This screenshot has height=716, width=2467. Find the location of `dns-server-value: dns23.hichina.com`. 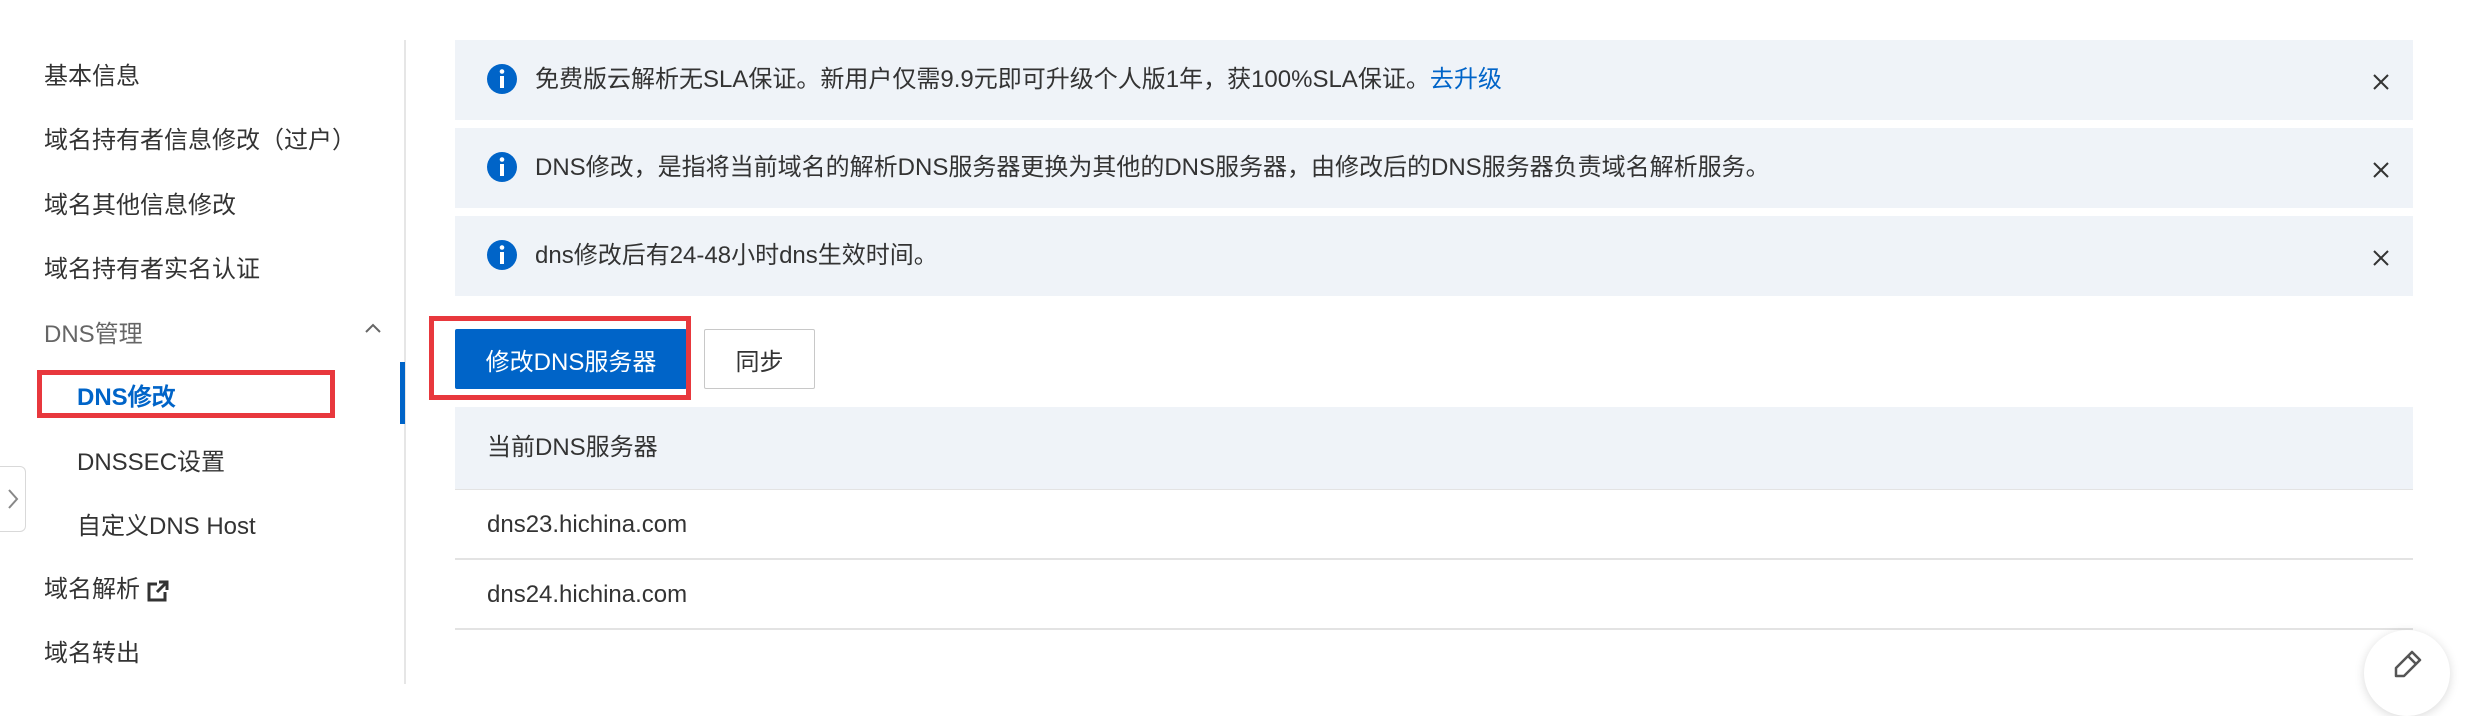

dns-server-value: dns23.hichina.com is located at coordinates (587, 524).